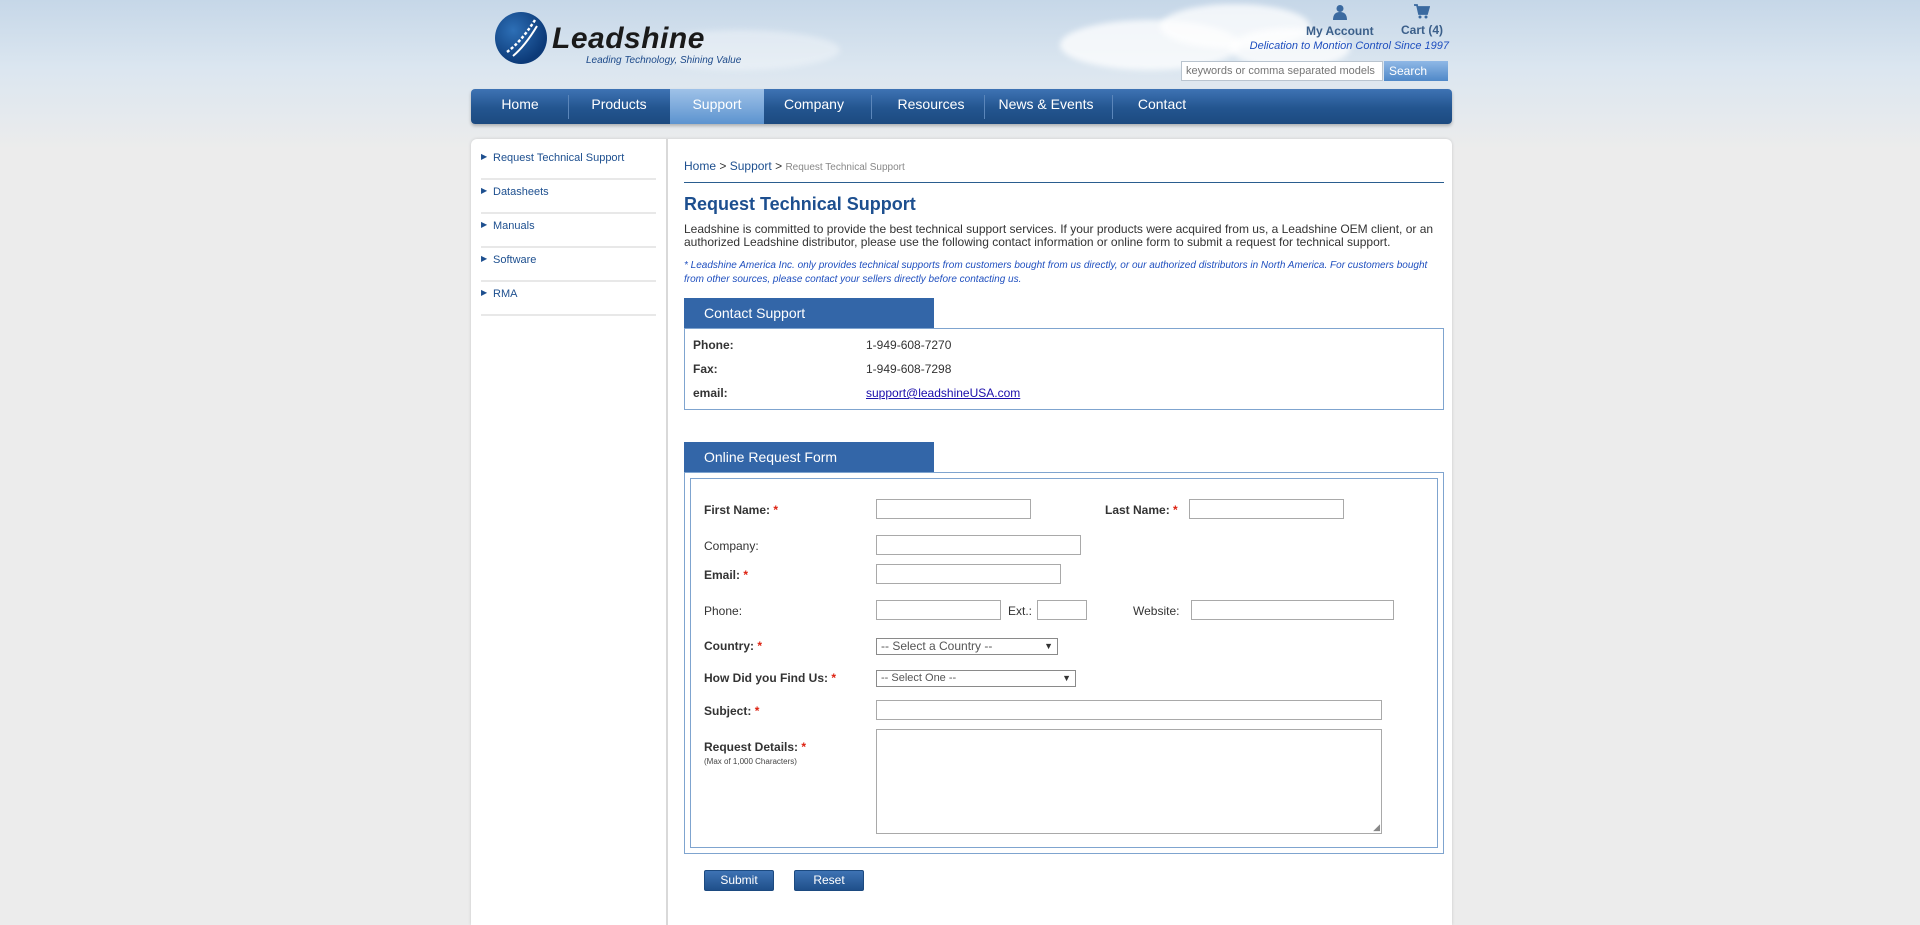  Describe the element at coordinates (710, 393) in the screenshot. I see `email-label: email:` at that location.